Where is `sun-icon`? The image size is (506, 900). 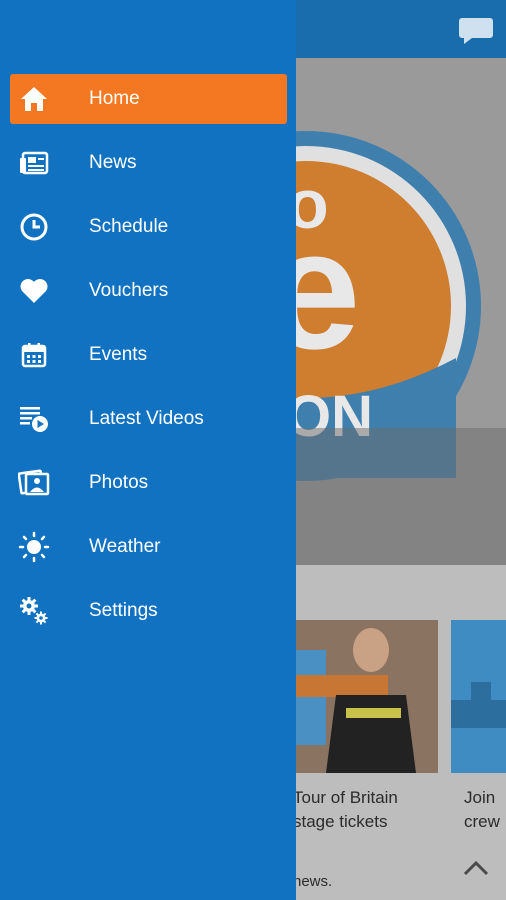 sun-icon is located at coordinates (34, 547).